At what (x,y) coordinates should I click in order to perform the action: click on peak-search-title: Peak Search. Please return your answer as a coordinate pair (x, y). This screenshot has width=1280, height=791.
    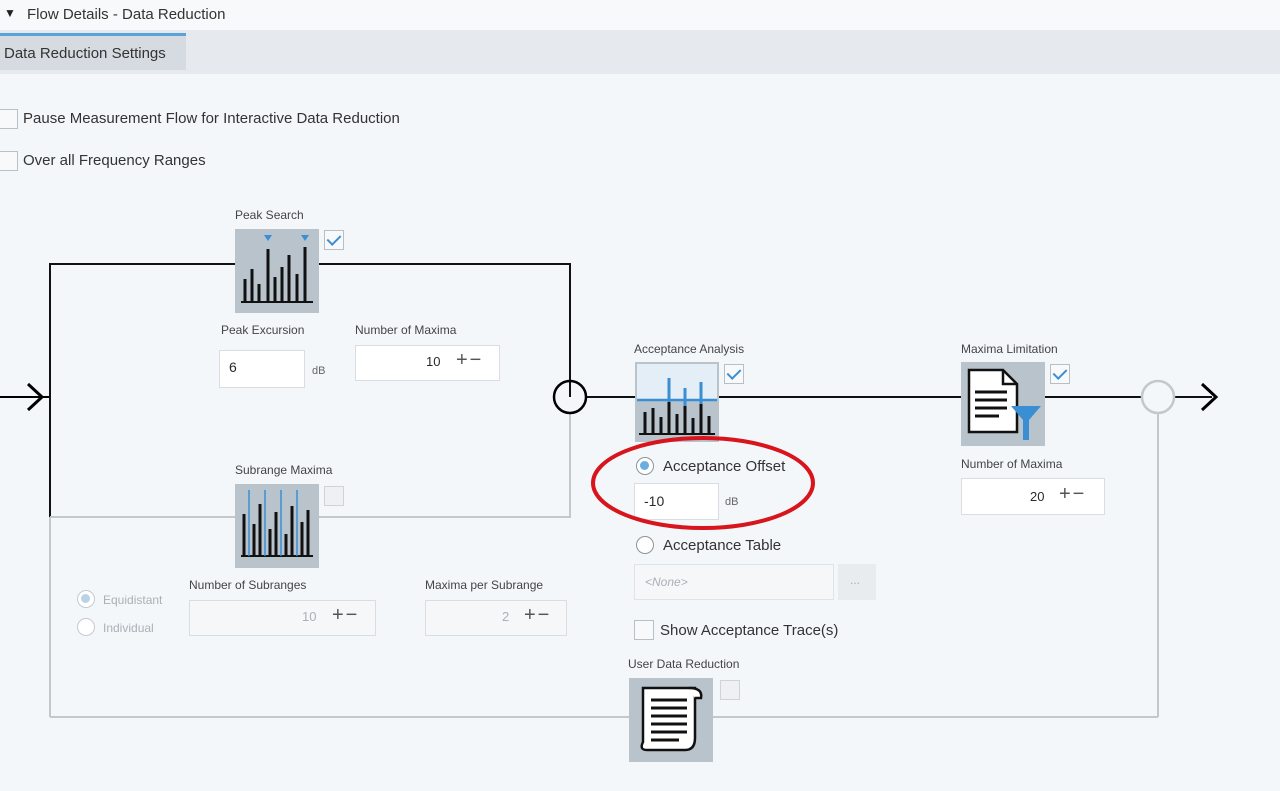
    Looking at the image, I should click on (269, 215).